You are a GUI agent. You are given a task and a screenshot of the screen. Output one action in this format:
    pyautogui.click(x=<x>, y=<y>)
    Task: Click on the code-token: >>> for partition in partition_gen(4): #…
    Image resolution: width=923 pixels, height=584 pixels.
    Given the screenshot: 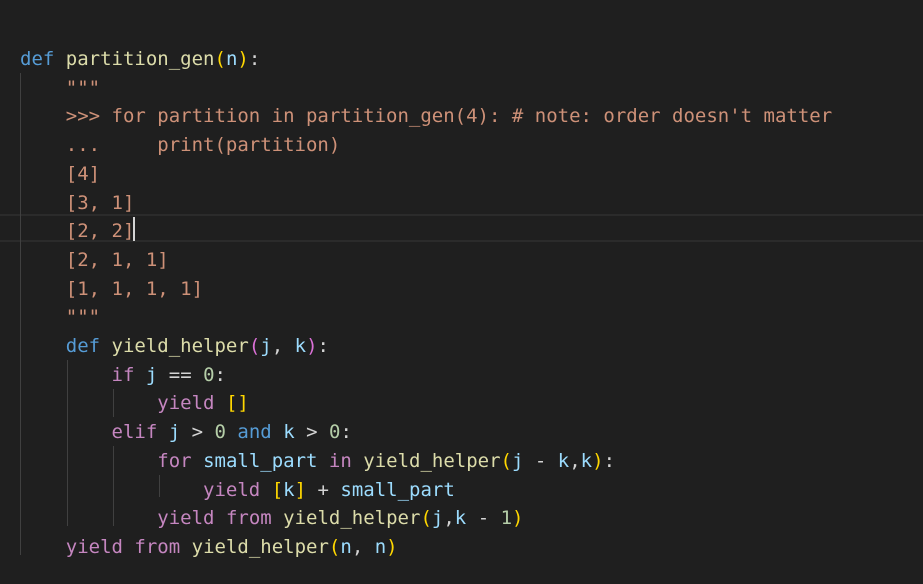 What is the action you would take?
    pyautogui.click(x=426, y=116)
    